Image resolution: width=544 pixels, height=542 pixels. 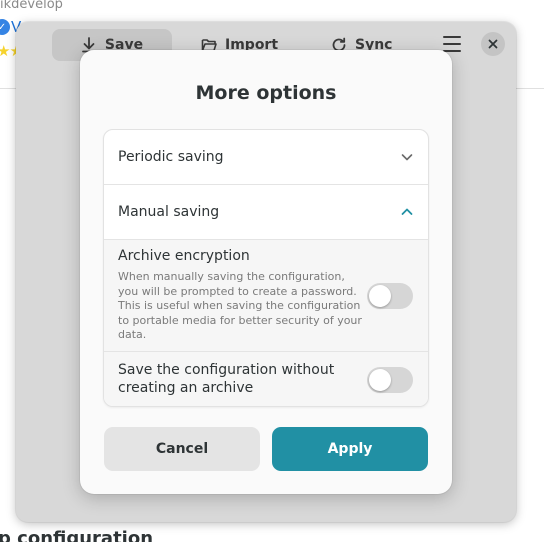 What do you see at coordinates (350, 449) in the screenshot?
I see `apply-button: Apply` at bounding box center [350, 449].